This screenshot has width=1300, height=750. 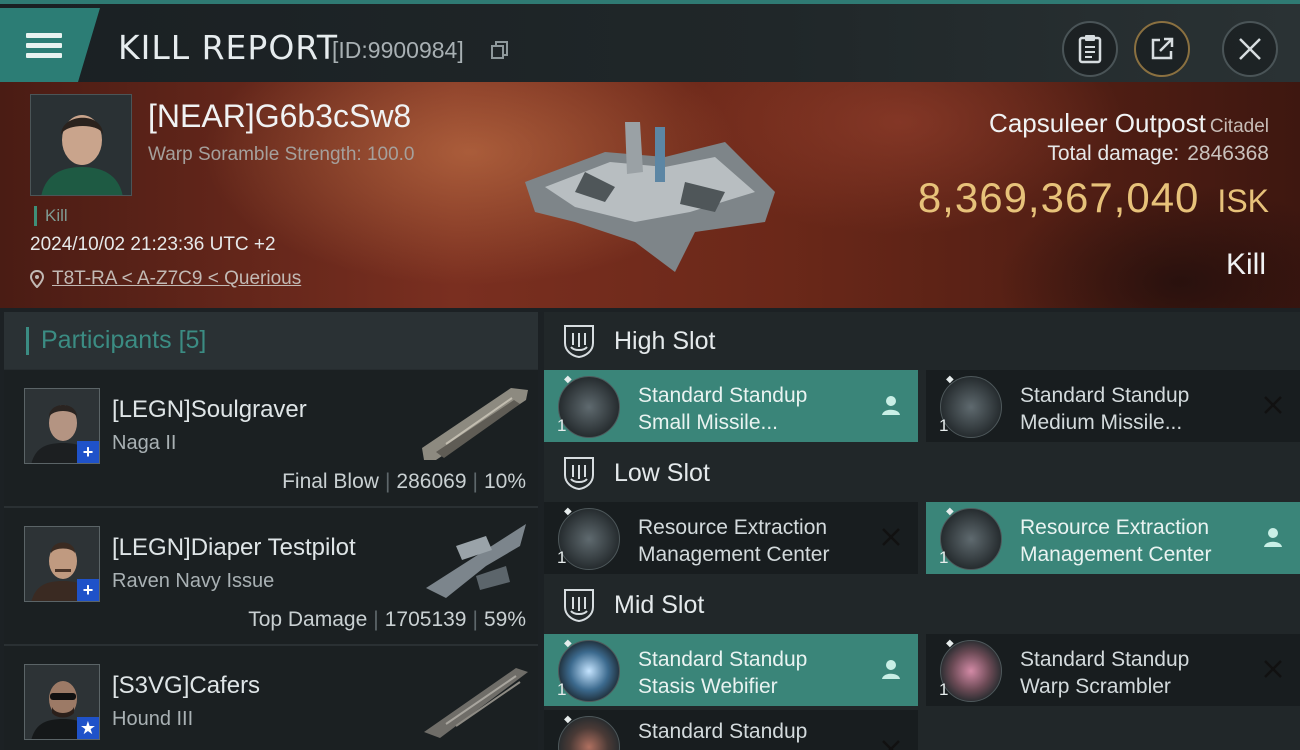 I want to click on share-button, so click(x=1162, y=49).